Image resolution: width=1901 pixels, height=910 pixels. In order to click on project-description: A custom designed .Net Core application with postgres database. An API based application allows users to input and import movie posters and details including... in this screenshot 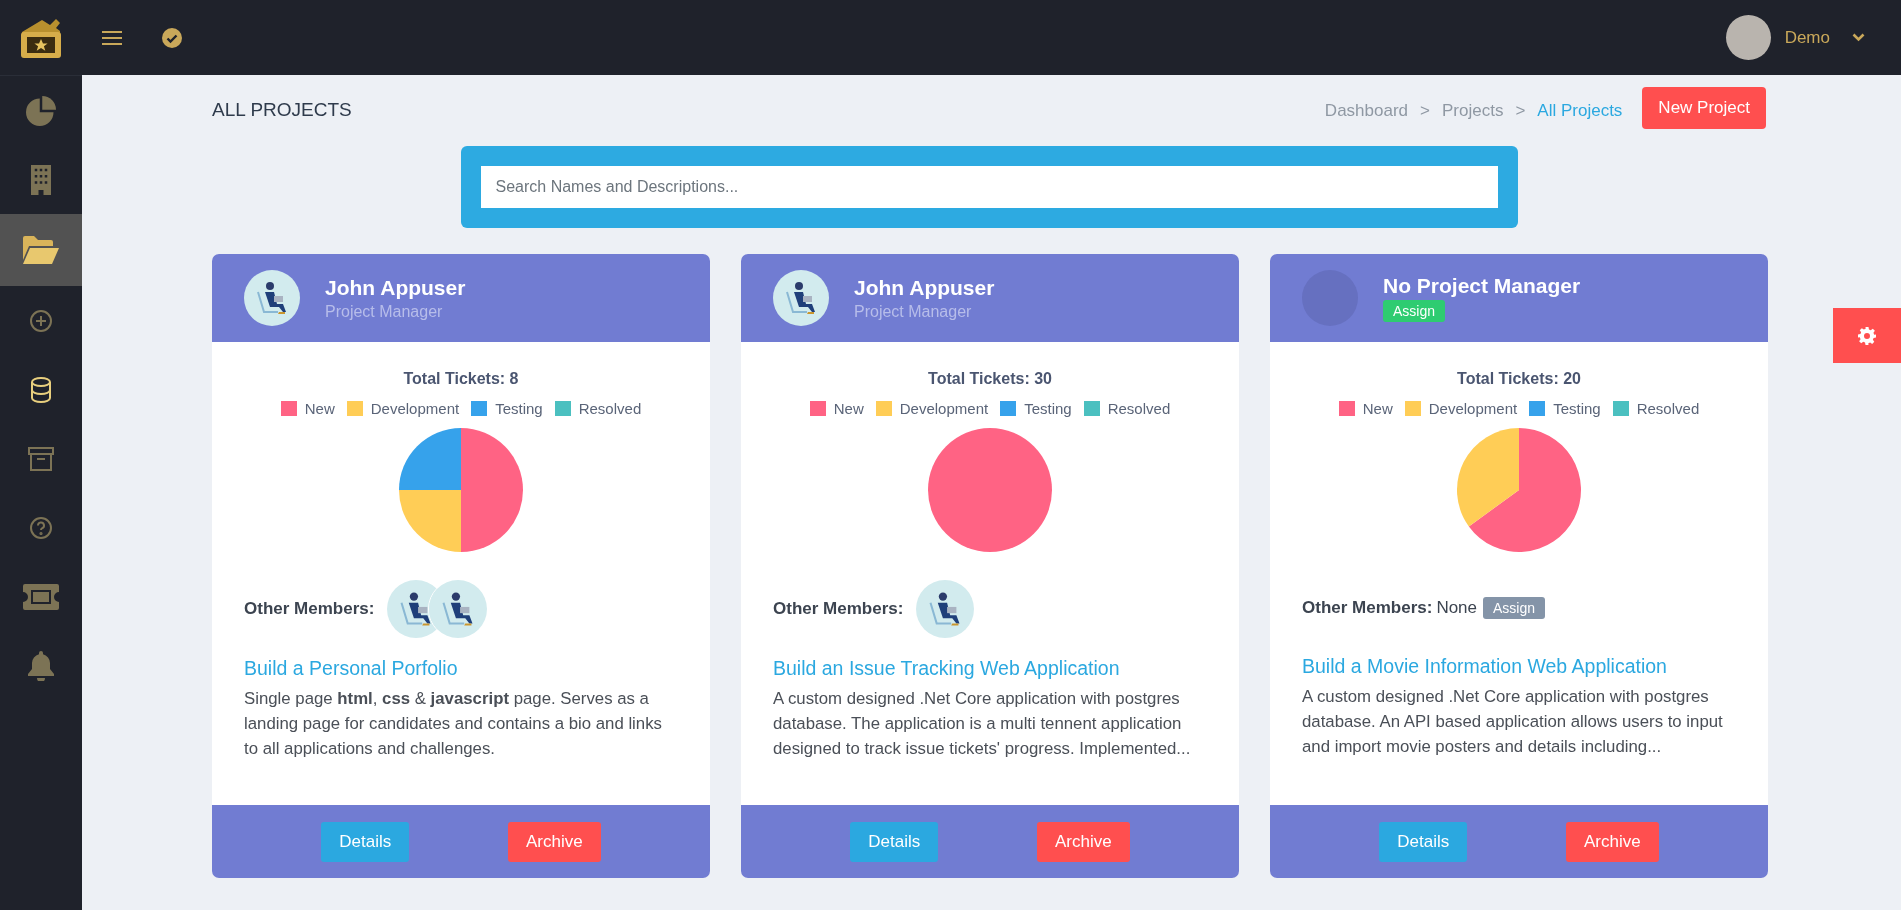, I will do `click(1513, 722)`.